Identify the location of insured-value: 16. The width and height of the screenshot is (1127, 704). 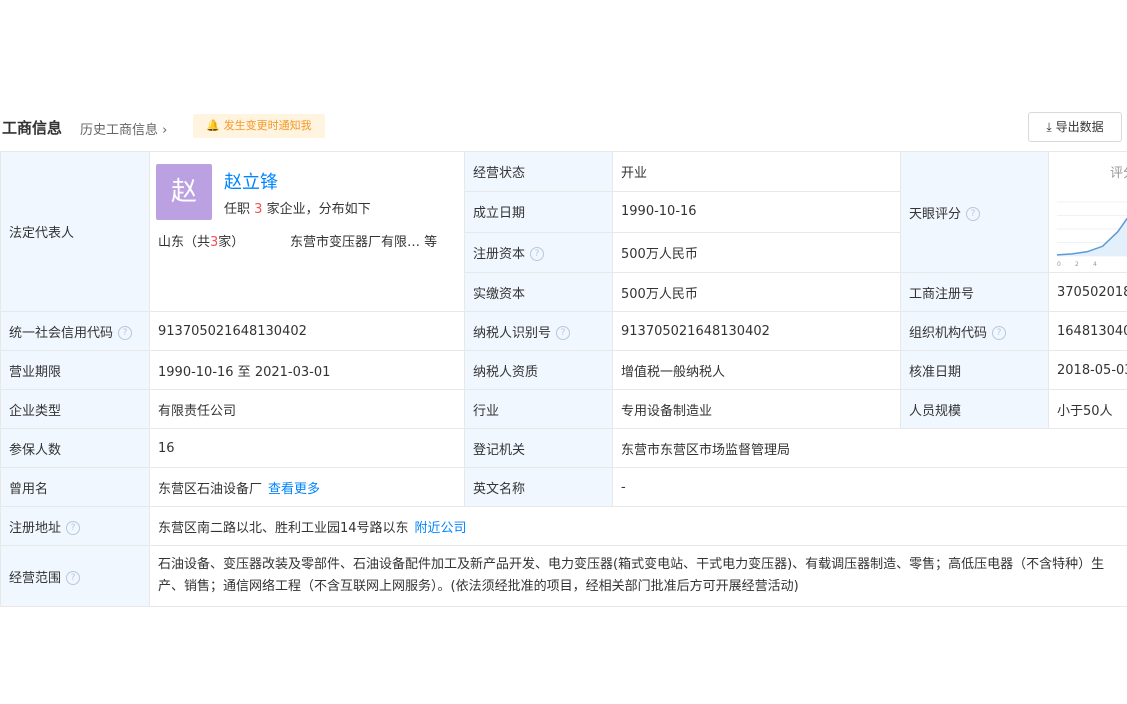
(307, 448).